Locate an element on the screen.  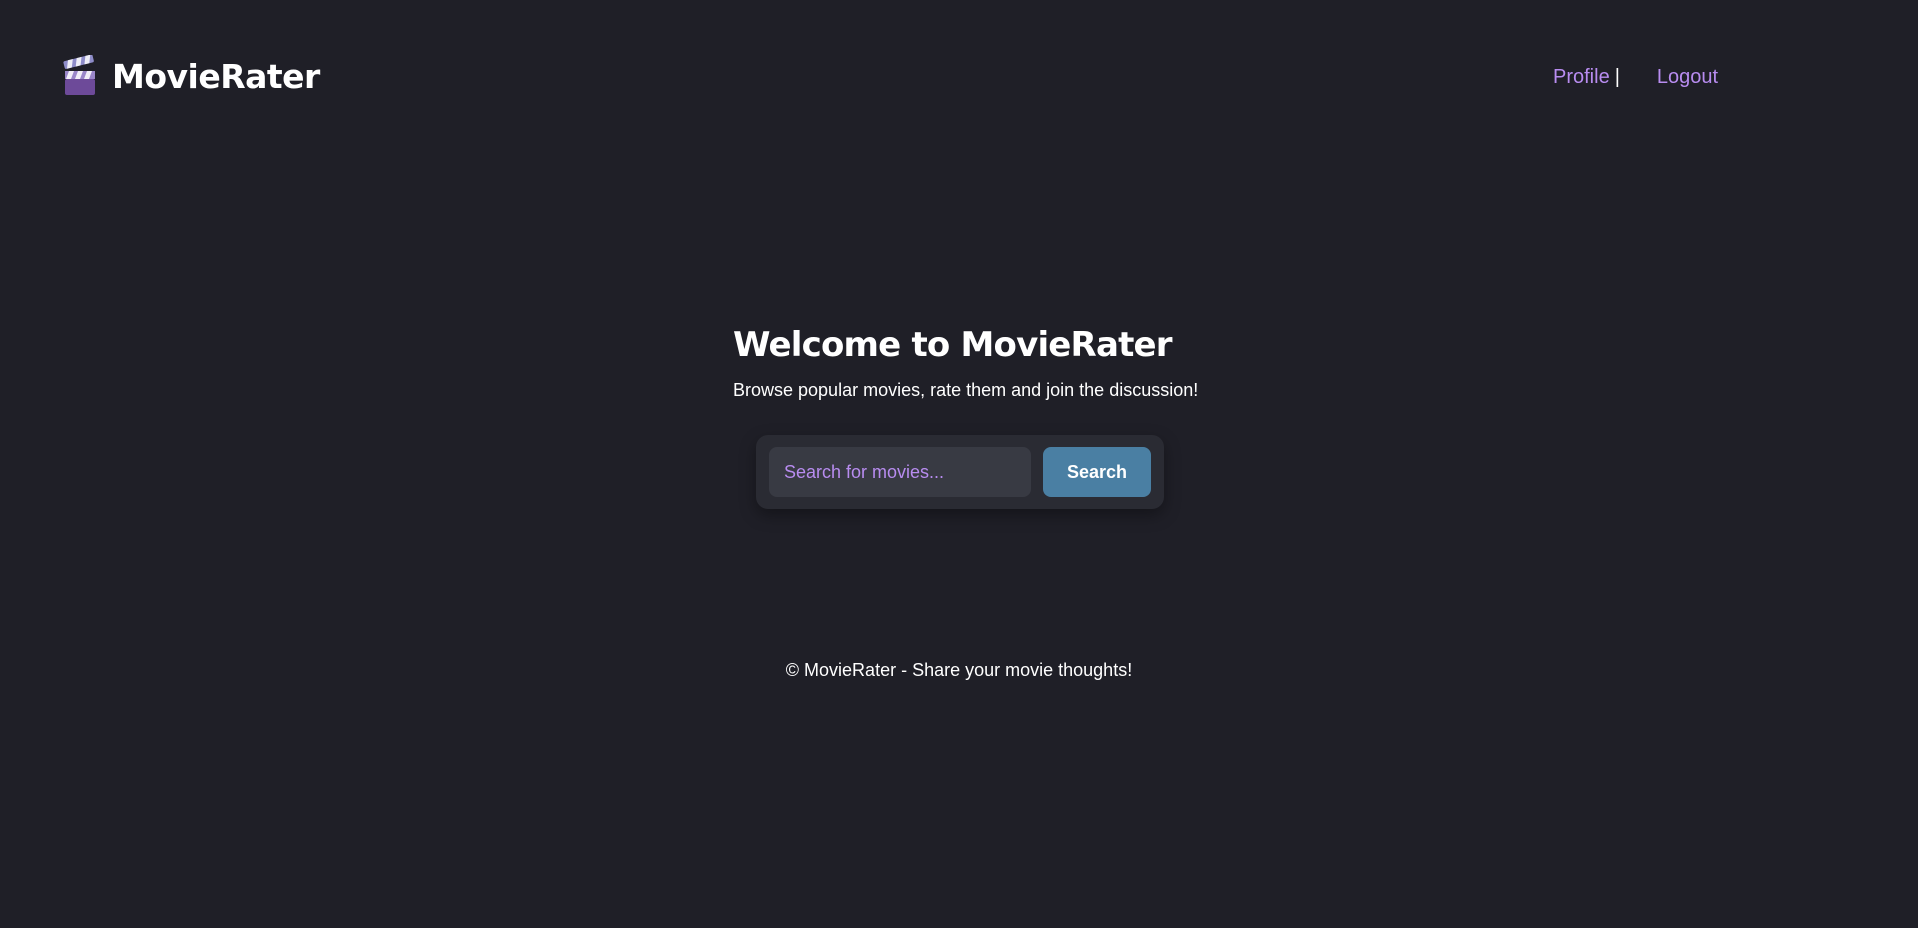
logo: MovieRater is located at coordinates (191, 76).